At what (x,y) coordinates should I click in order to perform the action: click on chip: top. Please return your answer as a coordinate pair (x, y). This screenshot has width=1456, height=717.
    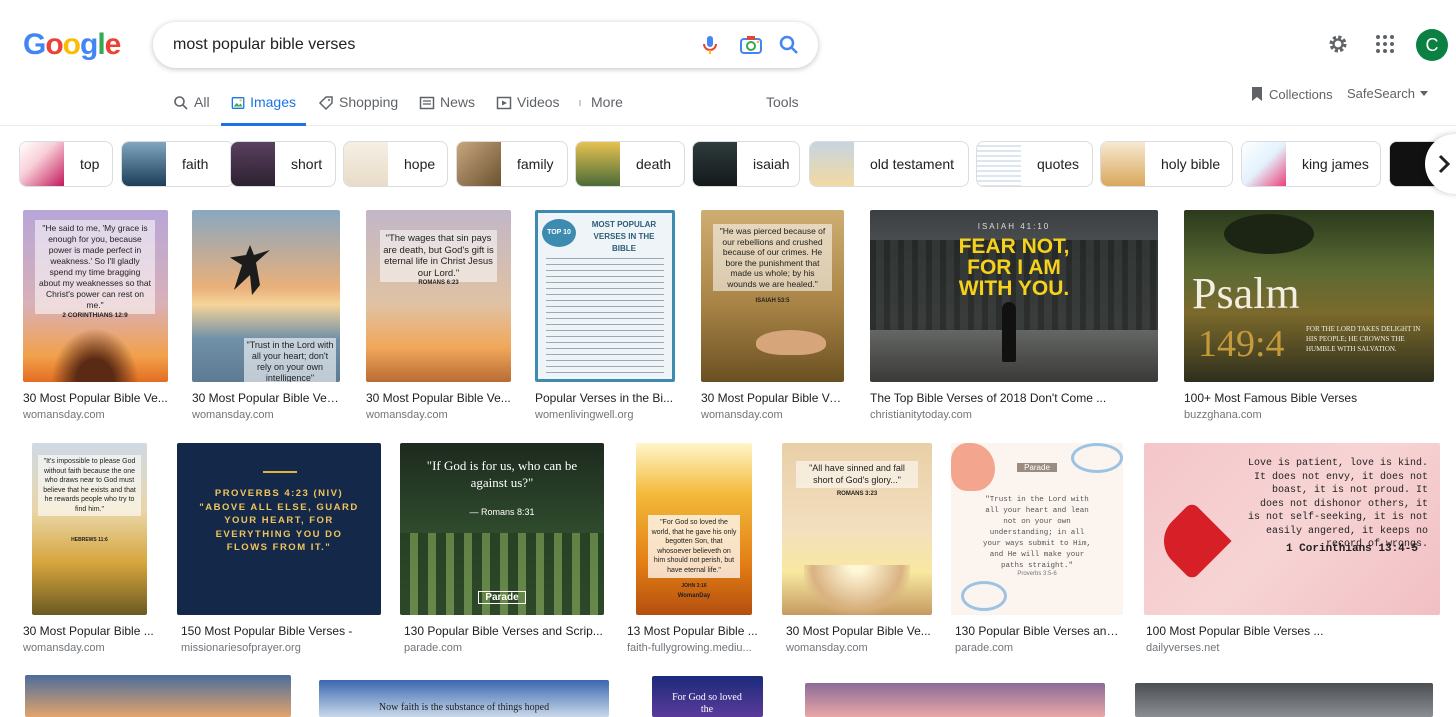
    Looking at the image, I should click on (66, 164).